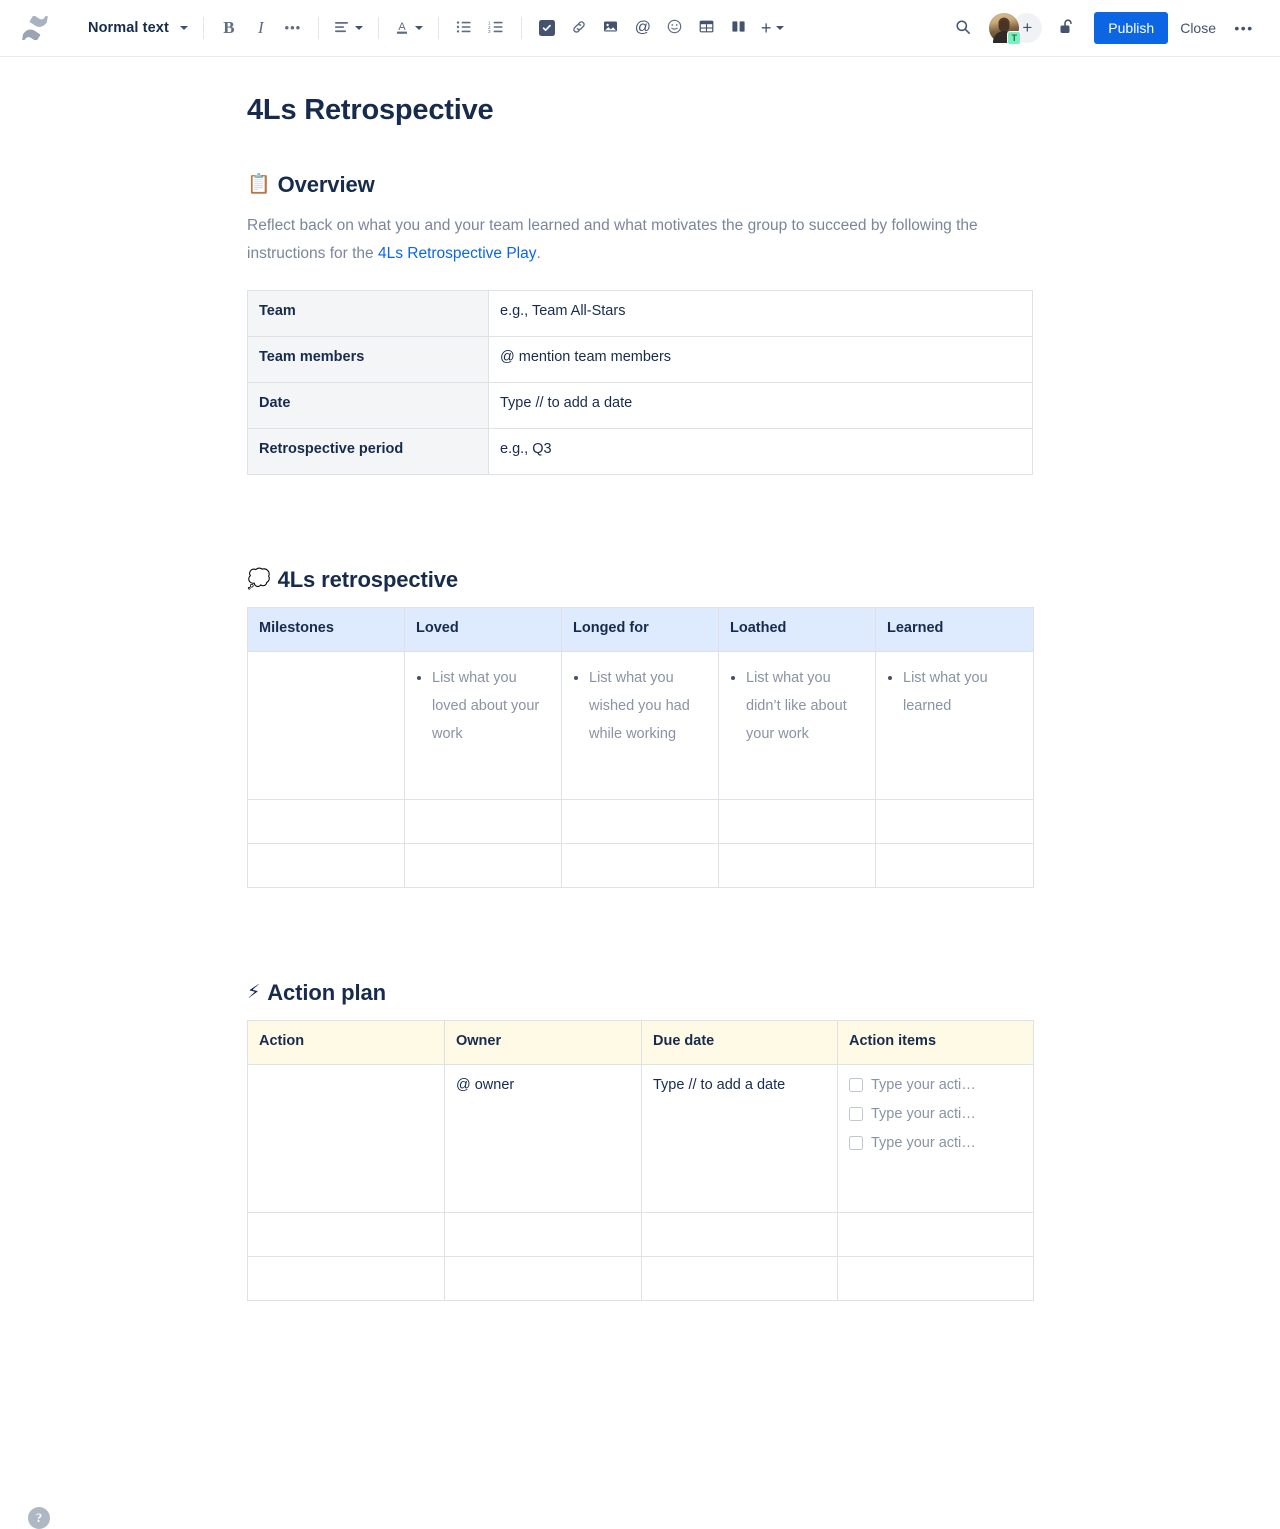 Image resolution: width=1280 pixels, height=1529 pixels. Describe the element at coordinates (326, 992) in the screenshot. I see `action-plan-heading-label: Action plan` at that location.